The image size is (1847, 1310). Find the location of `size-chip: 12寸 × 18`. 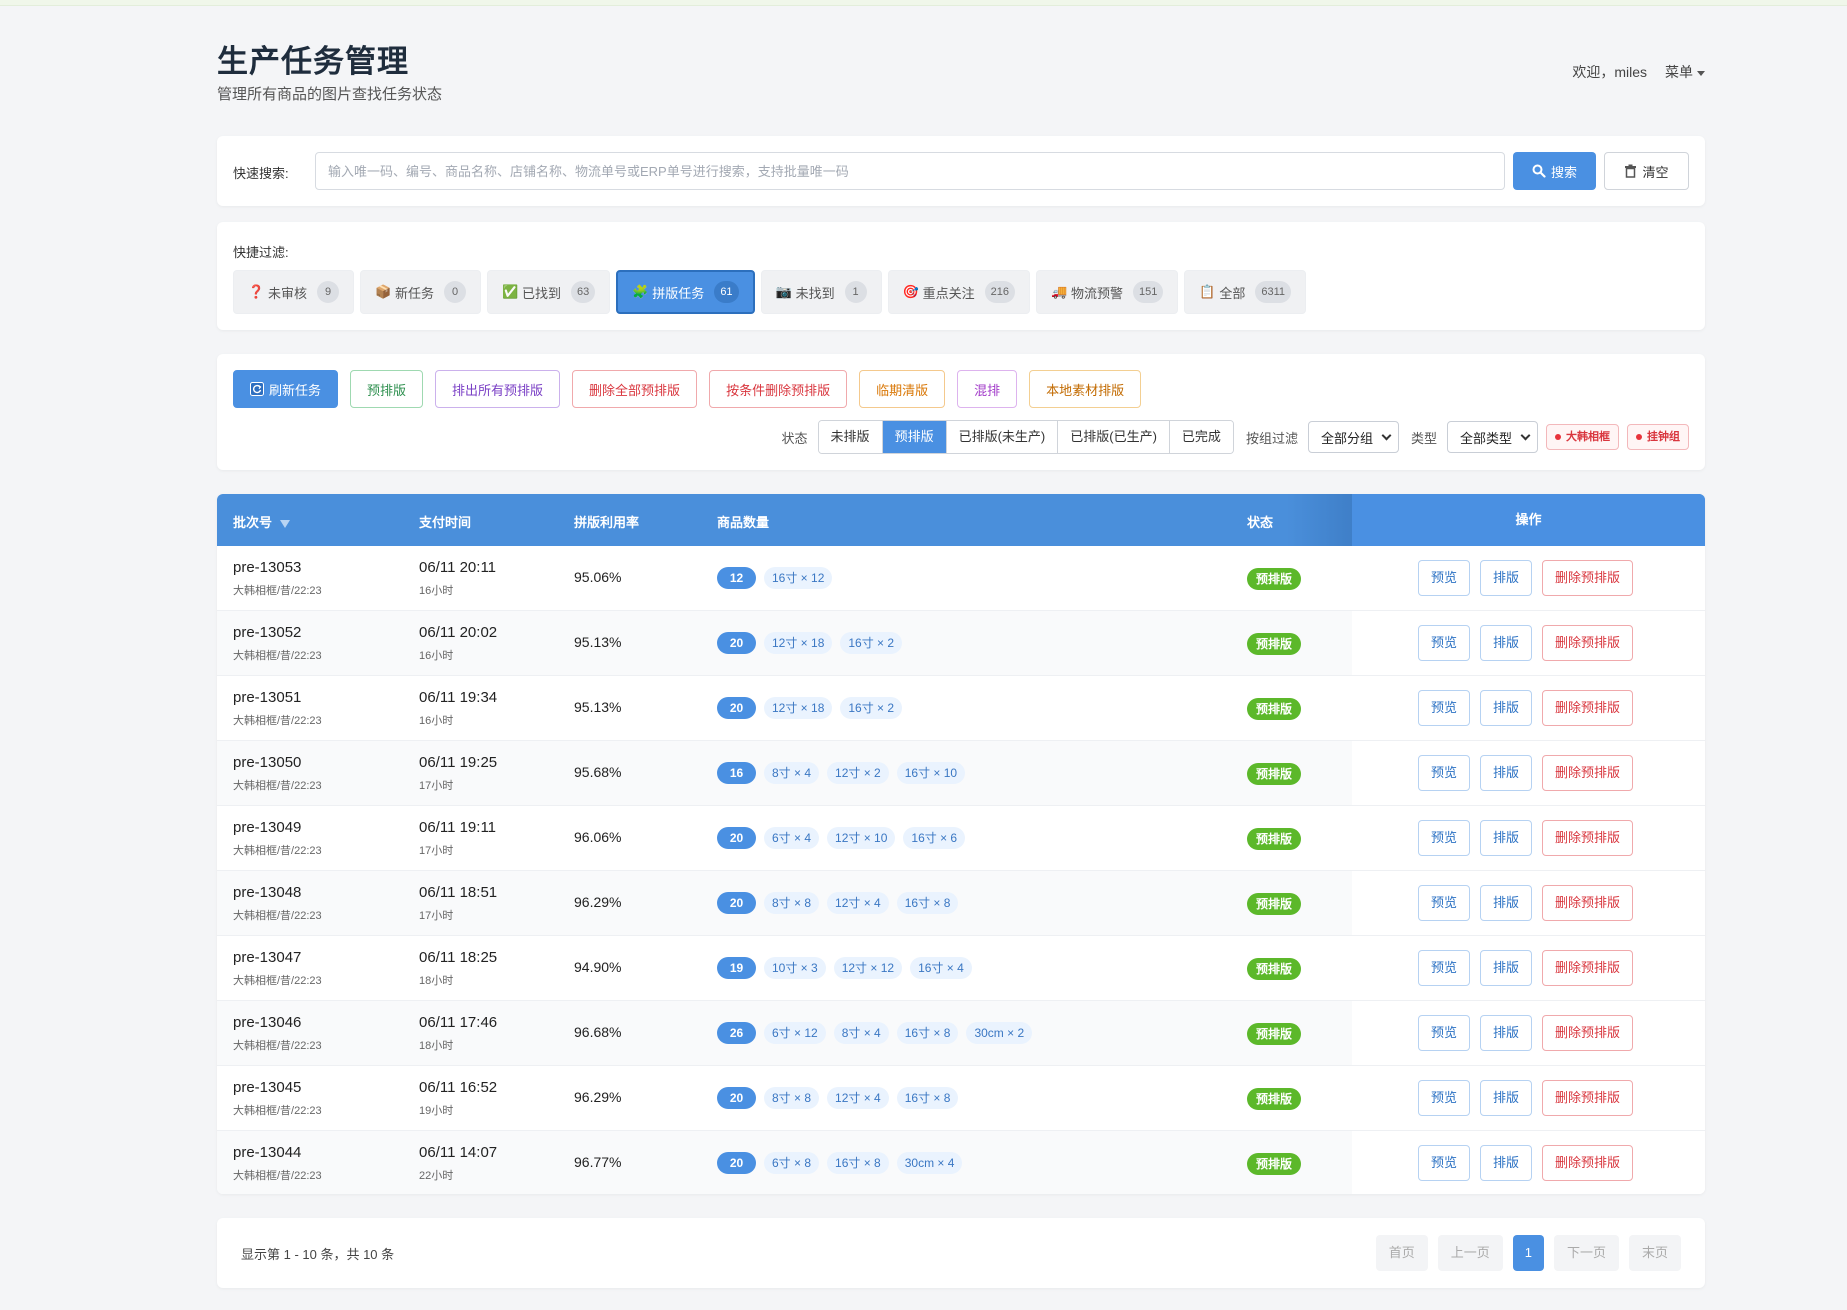

size-chip: 12寸 × 18 is located at coordinates (798, 708).